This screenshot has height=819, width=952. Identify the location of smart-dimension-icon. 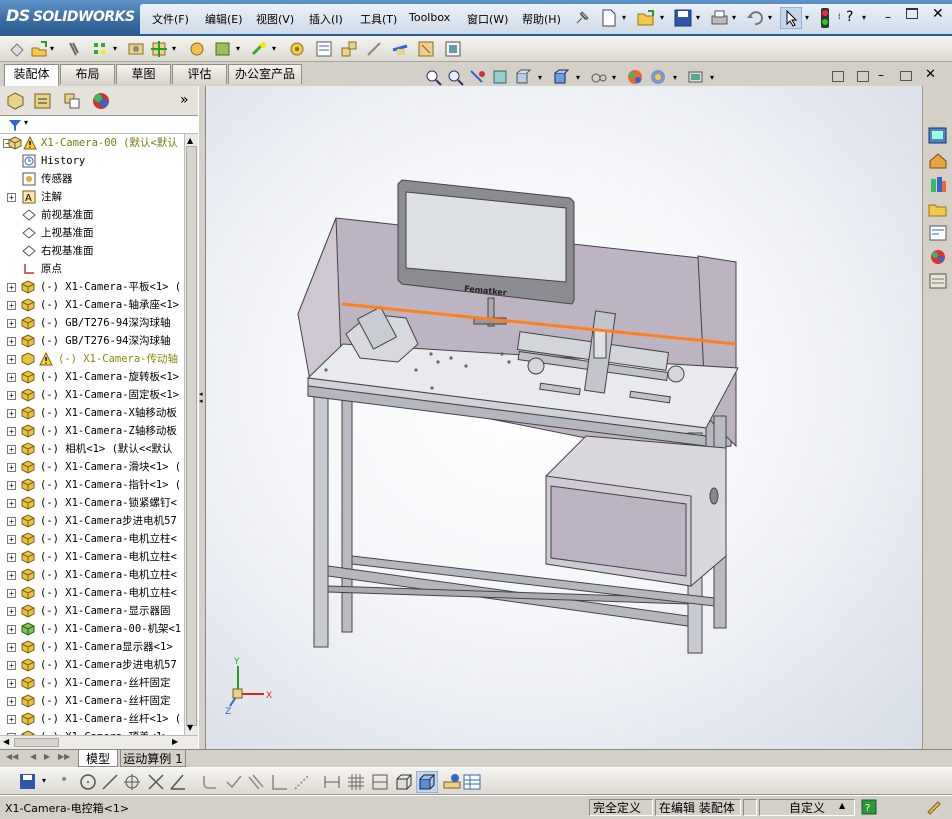
(332, 782).